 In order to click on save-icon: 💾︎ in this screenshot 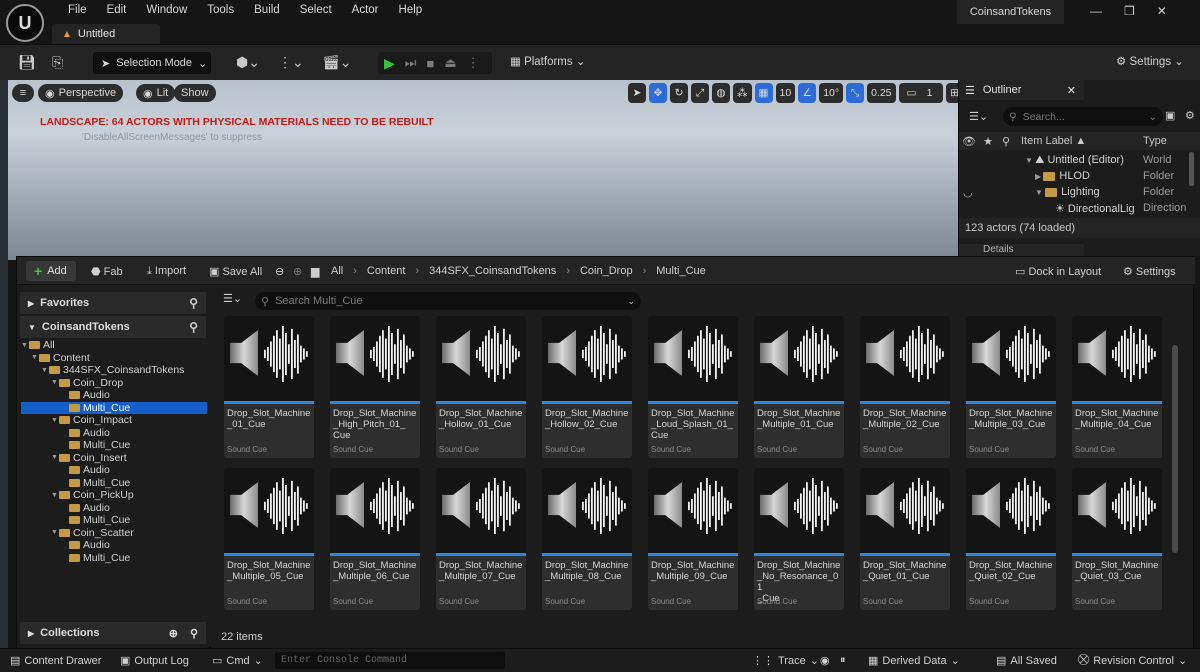, I will do `click(27, 62)`.